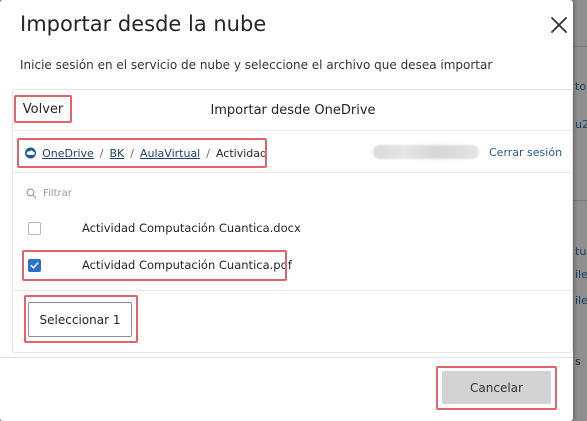  I want to click on highlight-back-button, so click(43, 109).